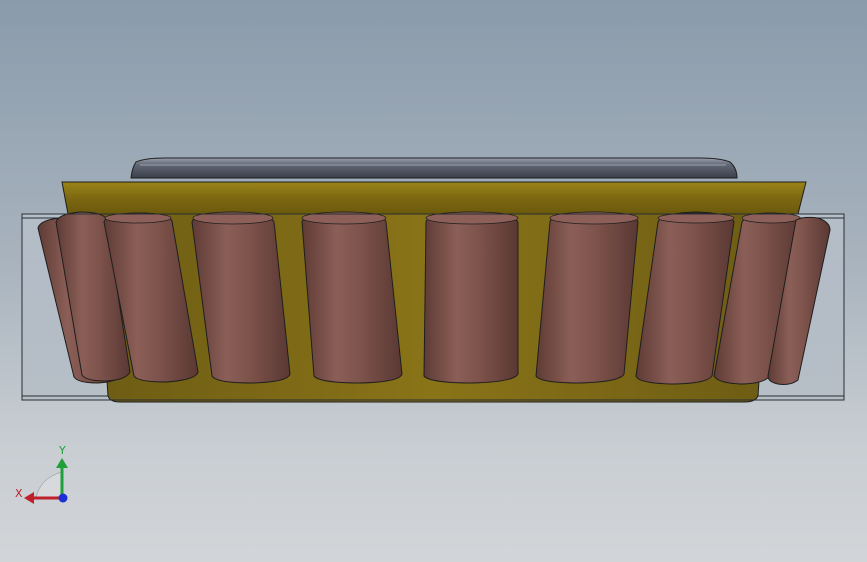 The height and width of the screenshot is (562, 867). Describe the element at coordinates (63, 498) in the screenshot. I see `z-axis-dot` at that location.